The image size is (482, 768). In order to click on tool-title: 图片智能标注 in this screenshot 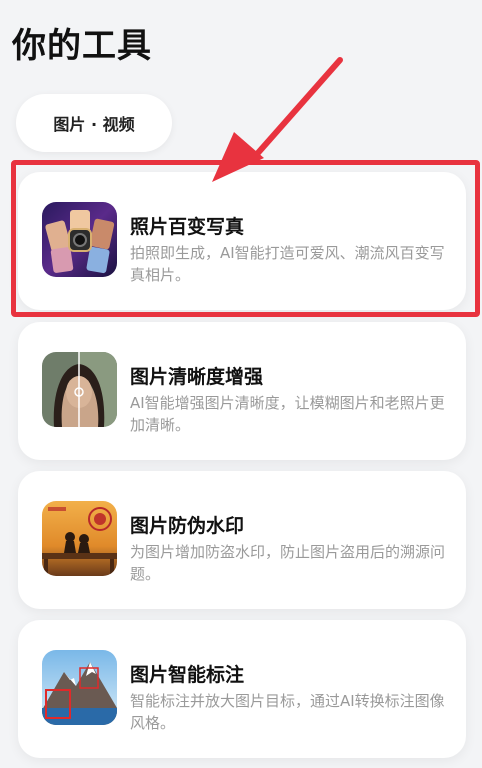, I will do `click(187, 675)`.